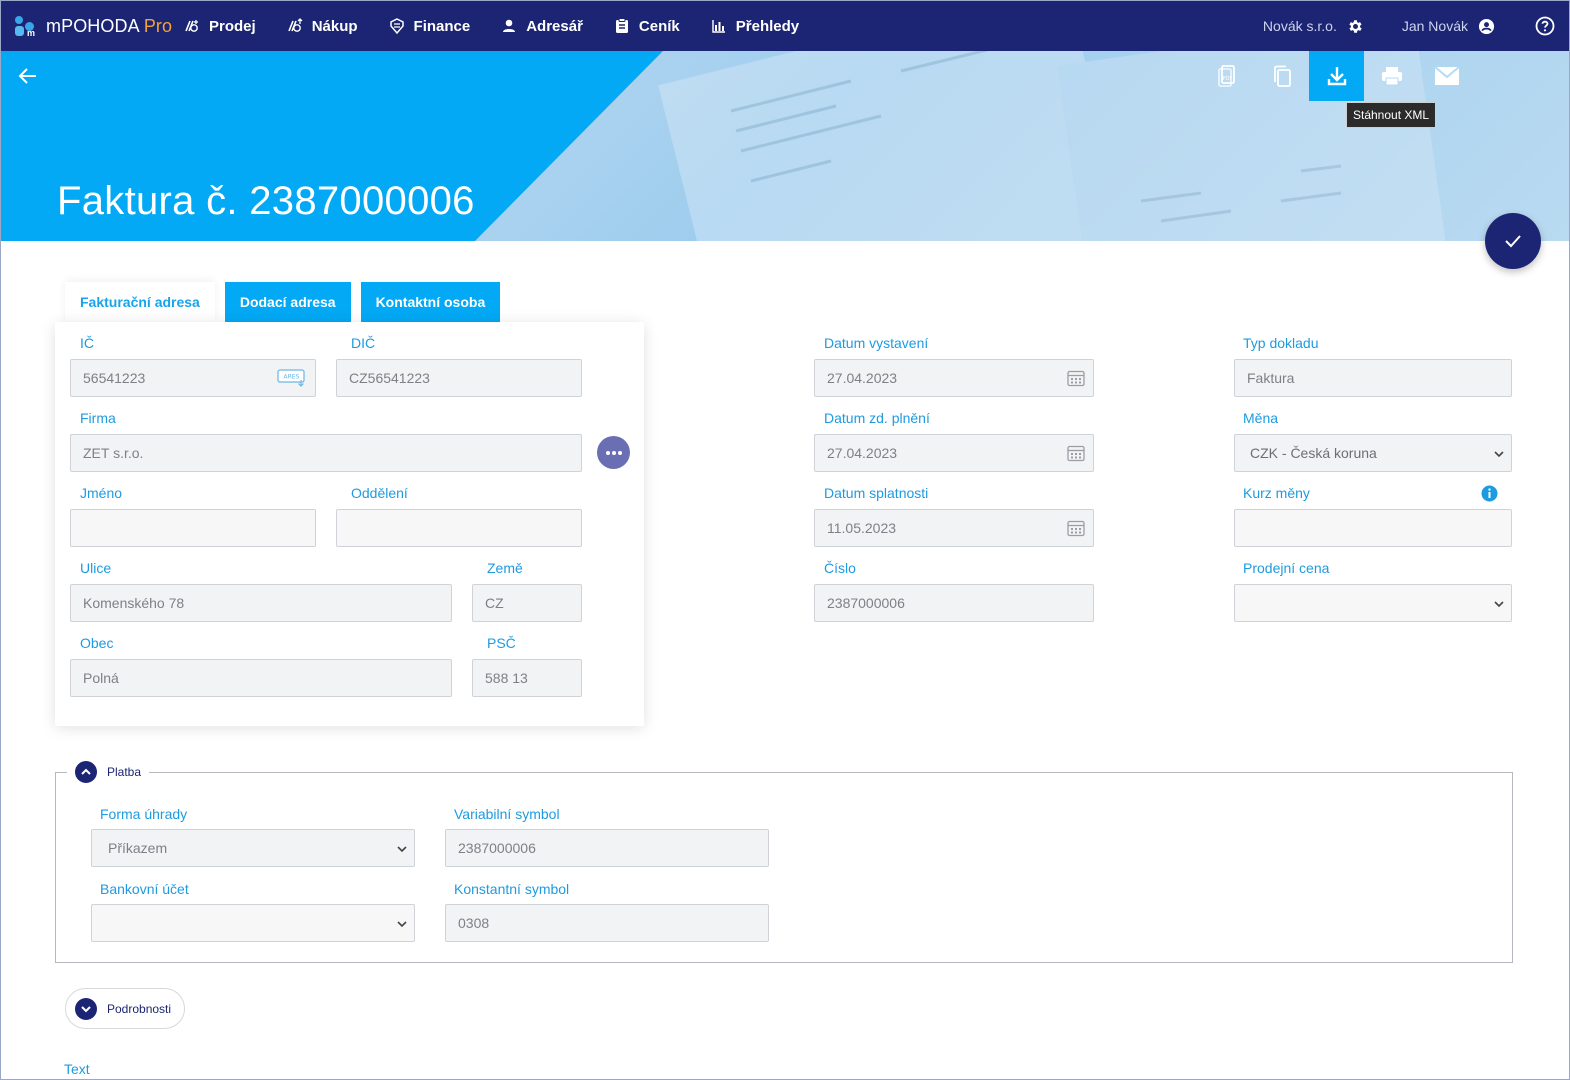 The width and height of the screenshot is (1570, 1080). What do you see at coordinates (954, 603) in the screenshot?
I see `cislo-field: 2387000006` at bounding box center [954, 603].